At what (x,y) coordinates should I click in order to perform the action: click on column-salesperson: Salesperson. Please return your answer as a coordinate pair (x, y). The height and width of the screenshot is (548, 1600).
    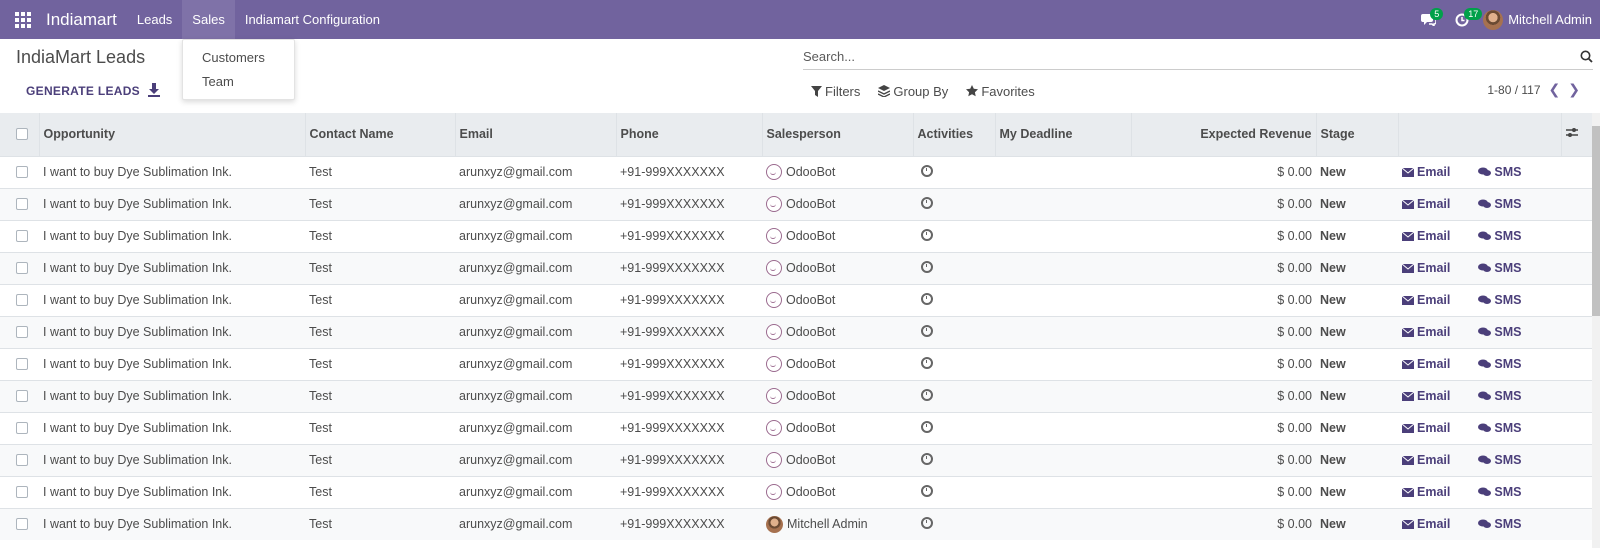
    Looking at the image, I should click on (837, 134).